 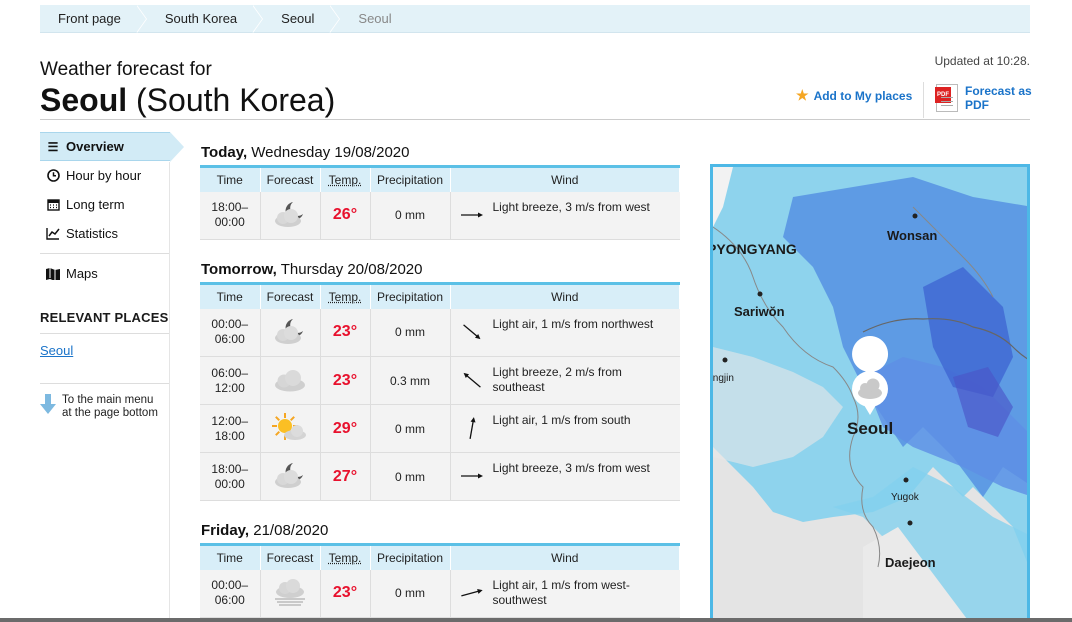 What do you see at coordinates (53, 204) in the screenshot?
I see `calendar-icon` at bounding box center [53, 204].